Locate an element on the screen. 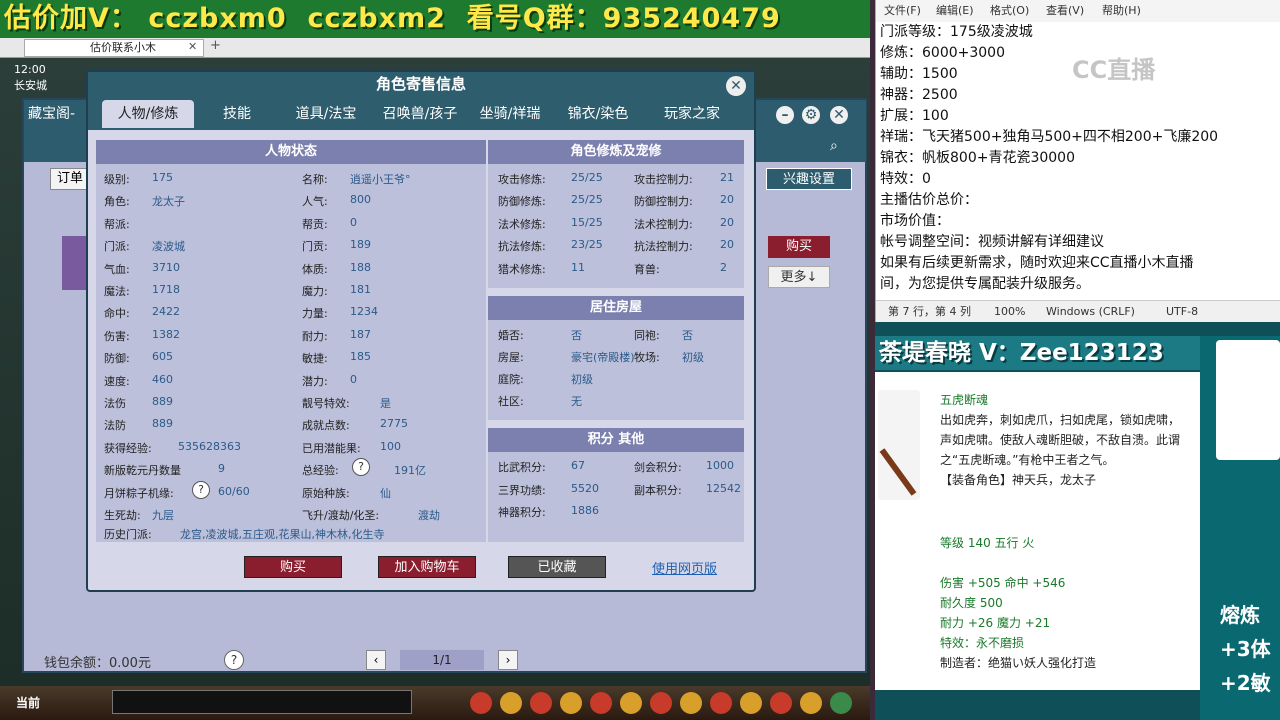  menu-file: 文件(F) is located at coordinates (902, 11).